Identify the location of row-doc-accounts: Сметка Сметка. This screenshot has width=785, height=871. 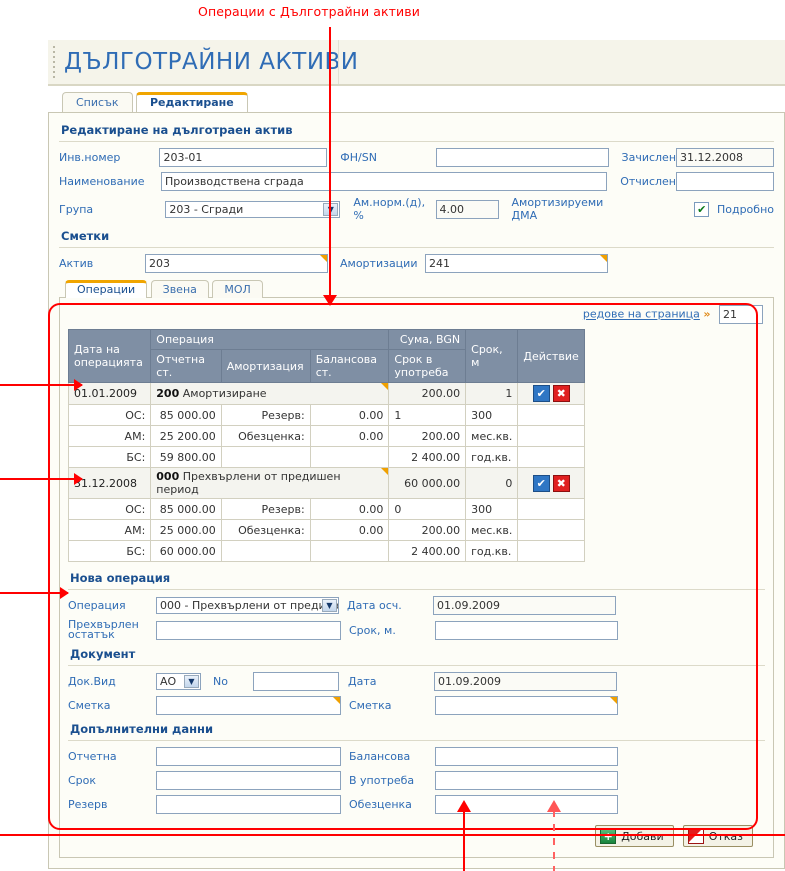
(416, 705).